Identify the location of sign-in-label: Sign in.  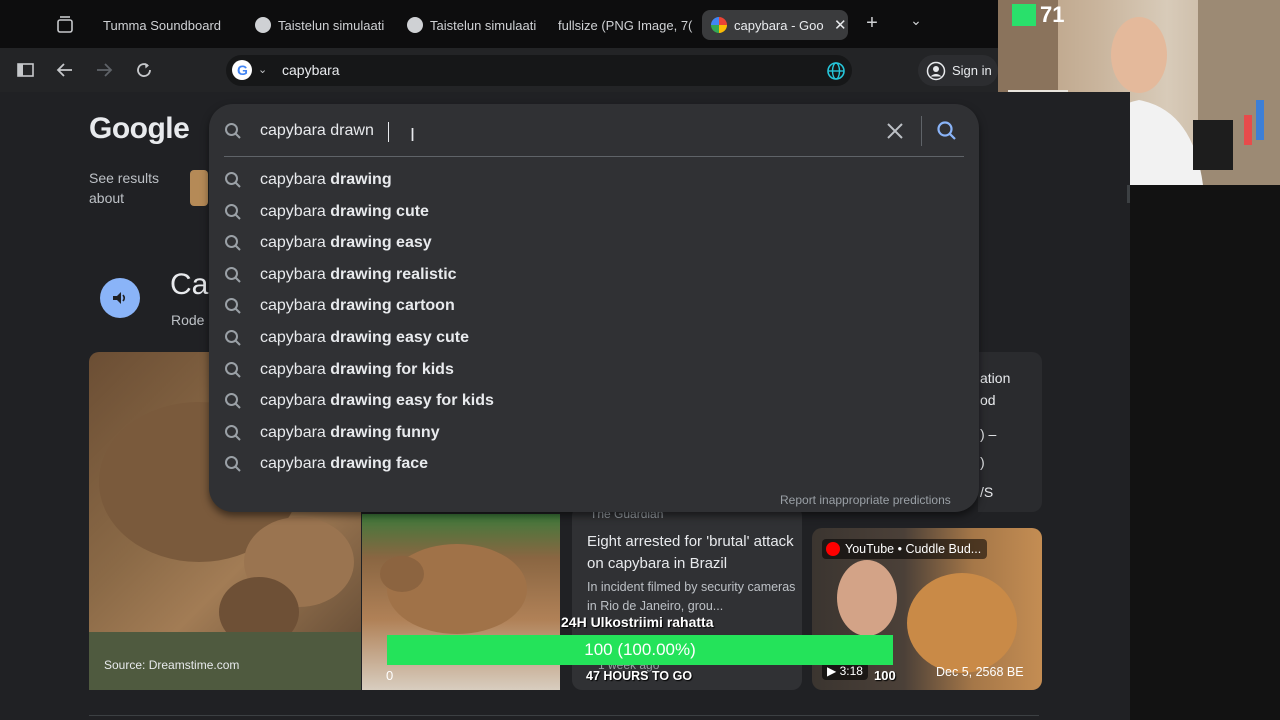
(972, 70).